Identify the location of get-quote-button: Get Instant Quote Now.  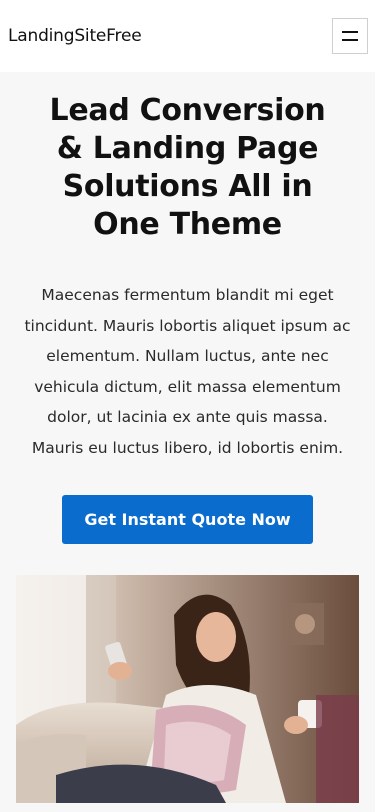
(187, 519).